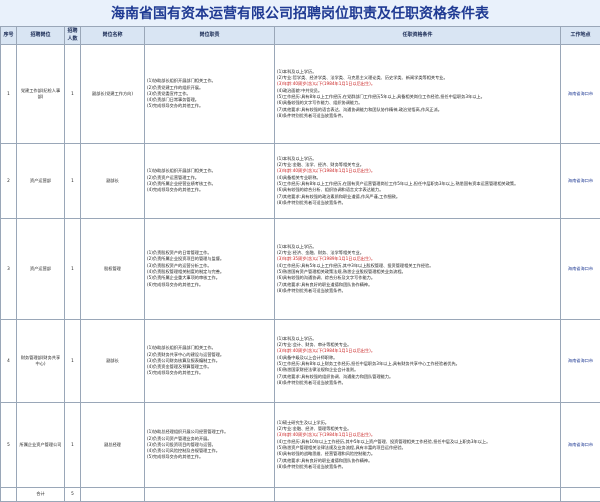 Image resolution: width=600 pixels, height=502 pixels. Describe the element at coordinates (418, 36) in the screenshot. I see `header-req: 任职资格条件` at that location.